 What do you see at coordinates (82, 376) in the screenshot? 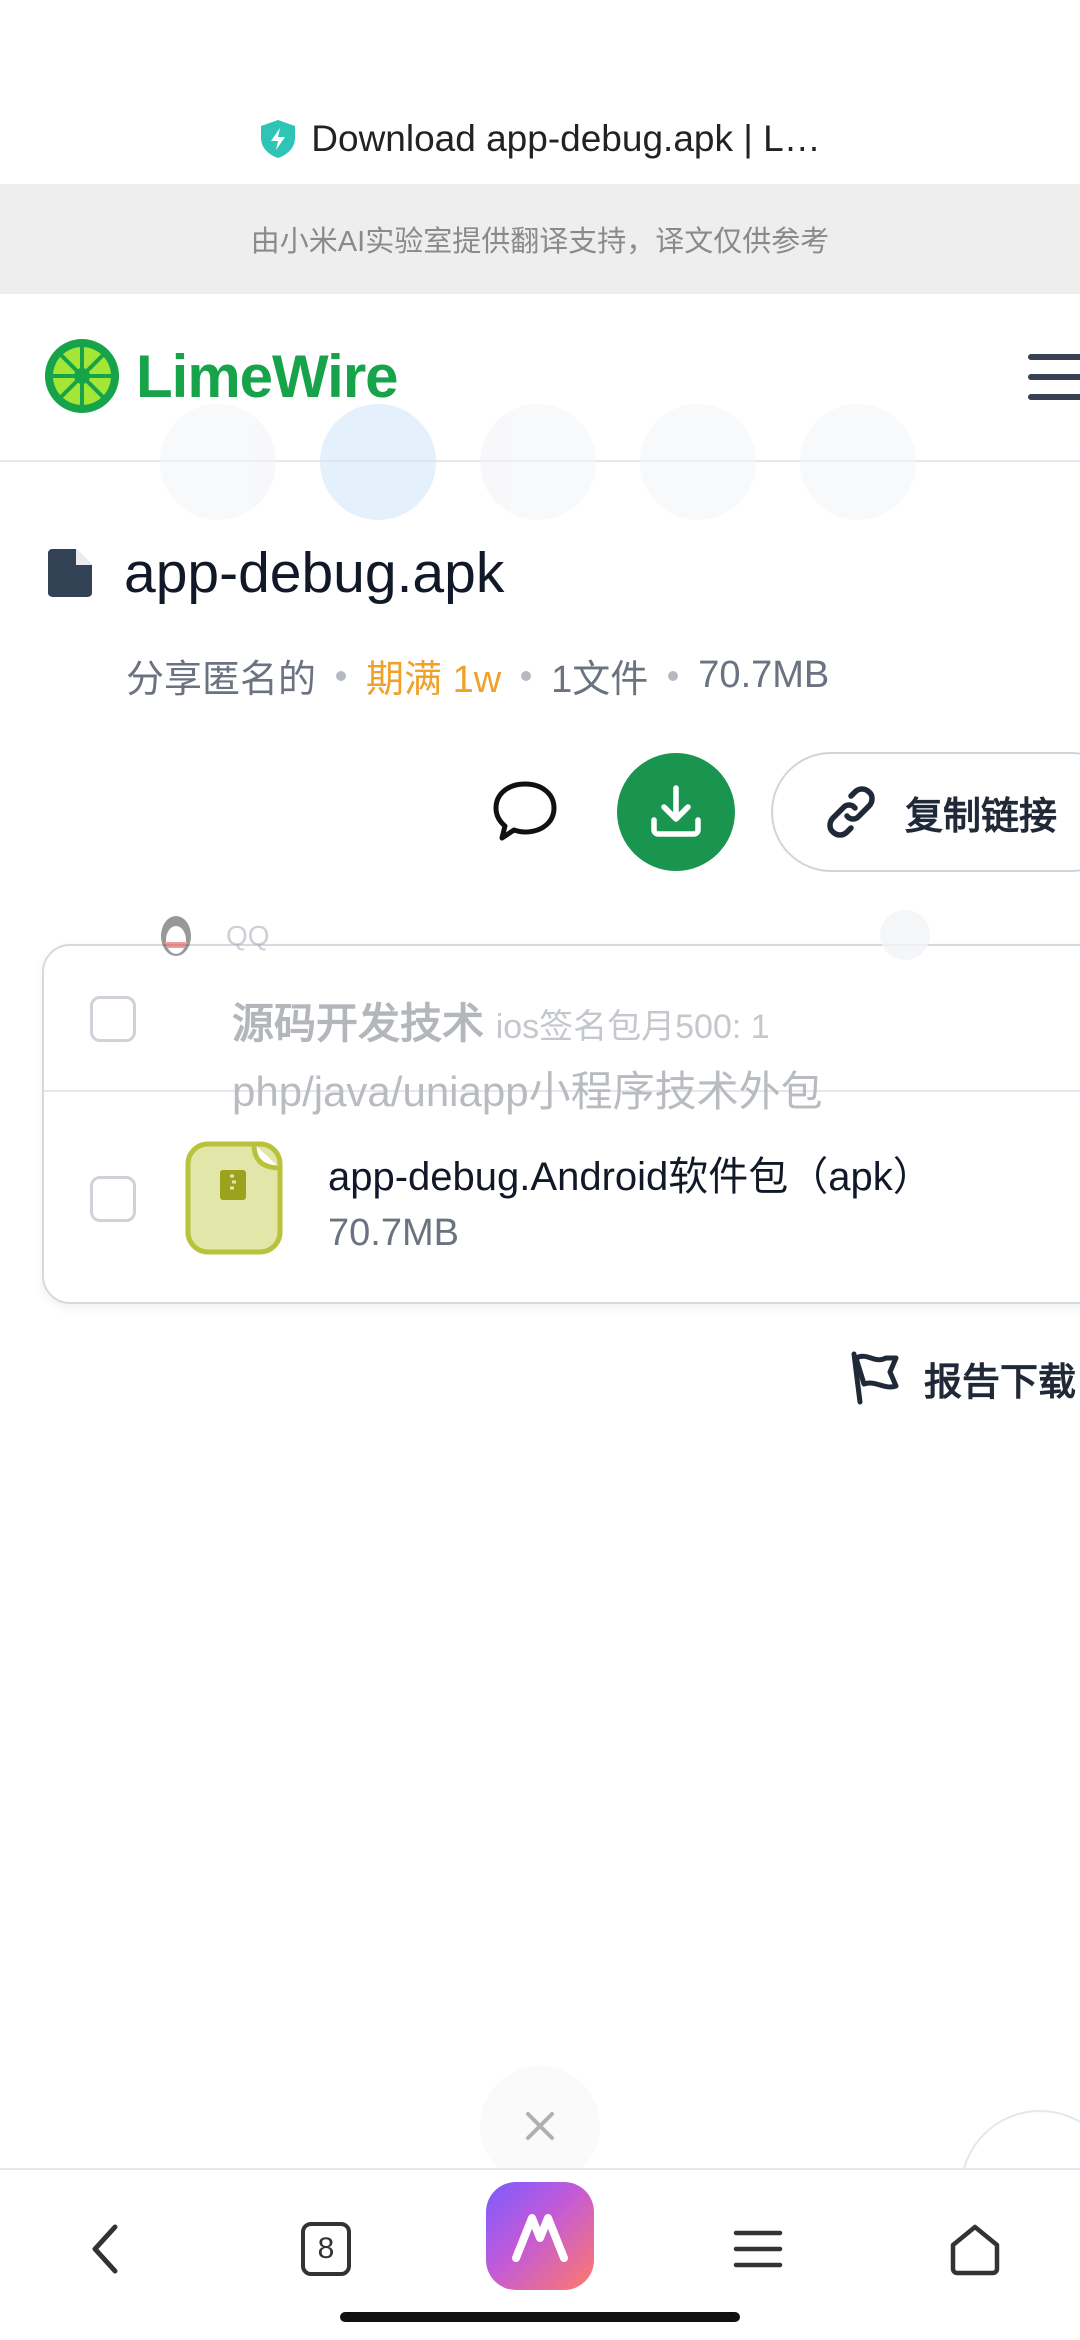
I see `lime-logo-icon` at bounding box center [82, 376].